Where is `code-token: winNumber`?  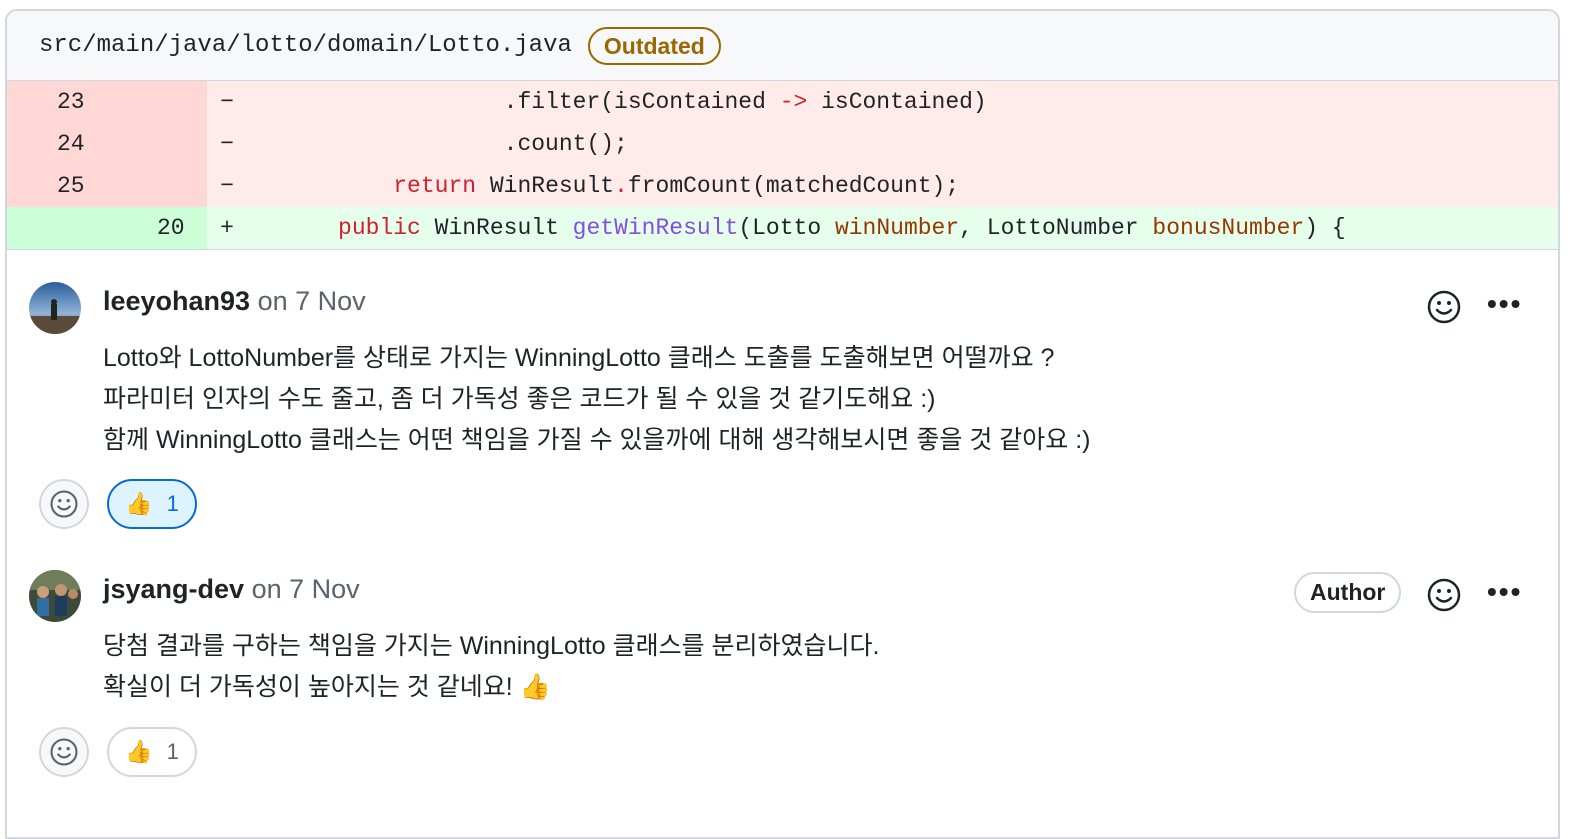
code-token: winNumber is located at coordinates (897, 228).